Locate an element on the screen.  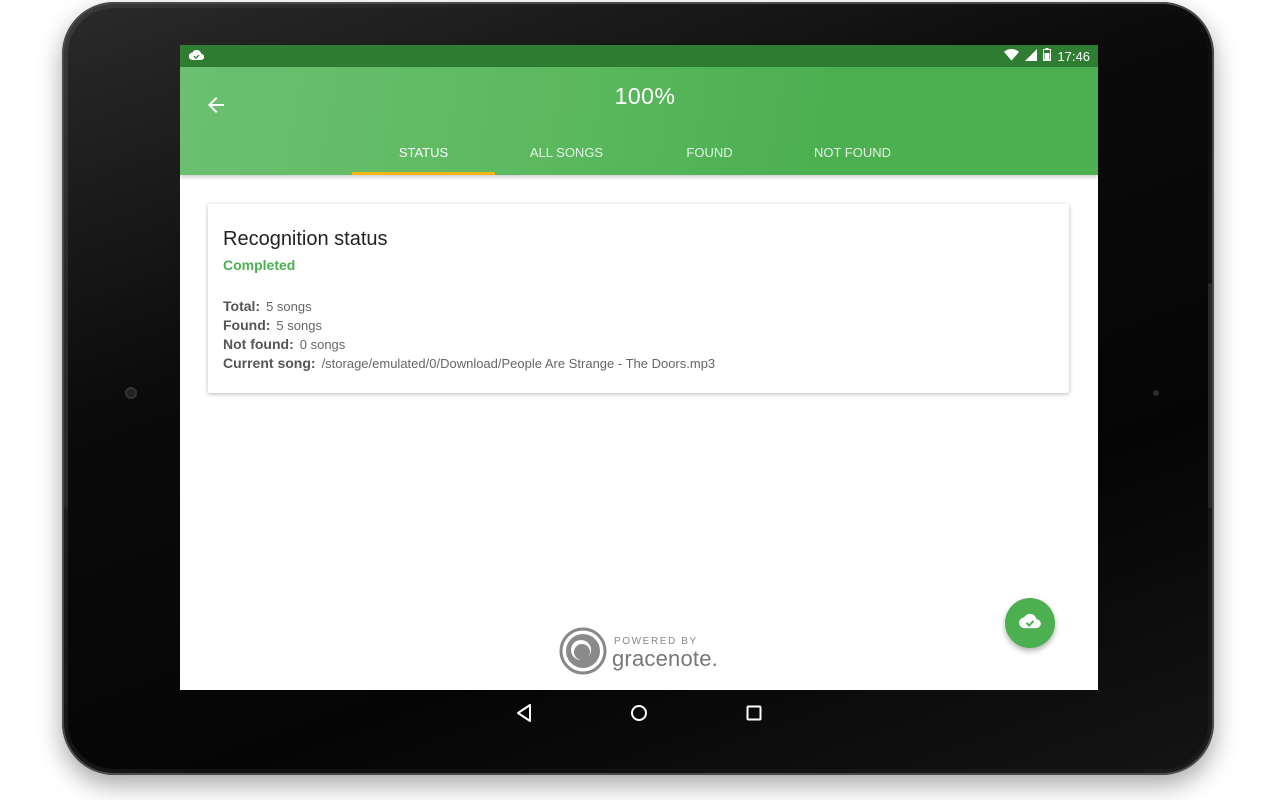
found-value: 5 songs is located at coordinates (299, 325).